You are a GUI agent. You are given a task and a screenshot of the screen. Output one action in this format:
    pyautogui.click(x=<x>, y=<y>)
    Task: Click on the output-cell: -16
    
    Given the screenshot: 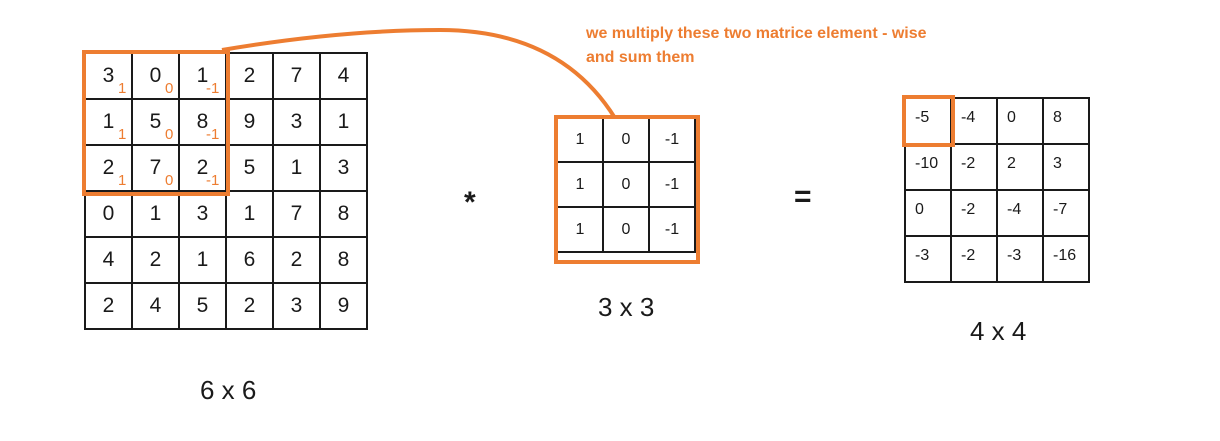 What is the action you would take?
    pyautogui.click(x=1066, y=259)
    